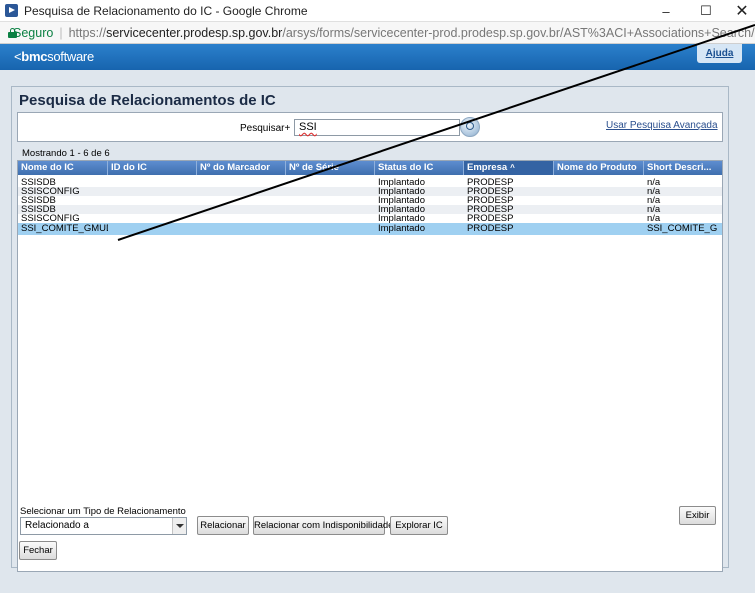 The width and height of the screenshot is (755, 593). I want to click on app-header: <bmcsoftware Ajuda, so click(377, 57).